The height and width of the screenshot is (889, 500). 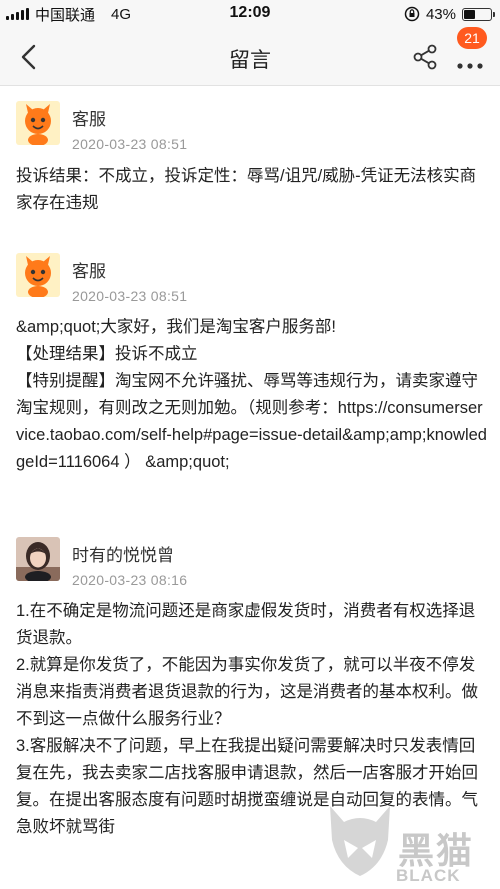 What do you see at coordinates (123, 555) in the screenshot?
I see `author-name: 时有的悦悦曾` at bounding box center [123, 555].